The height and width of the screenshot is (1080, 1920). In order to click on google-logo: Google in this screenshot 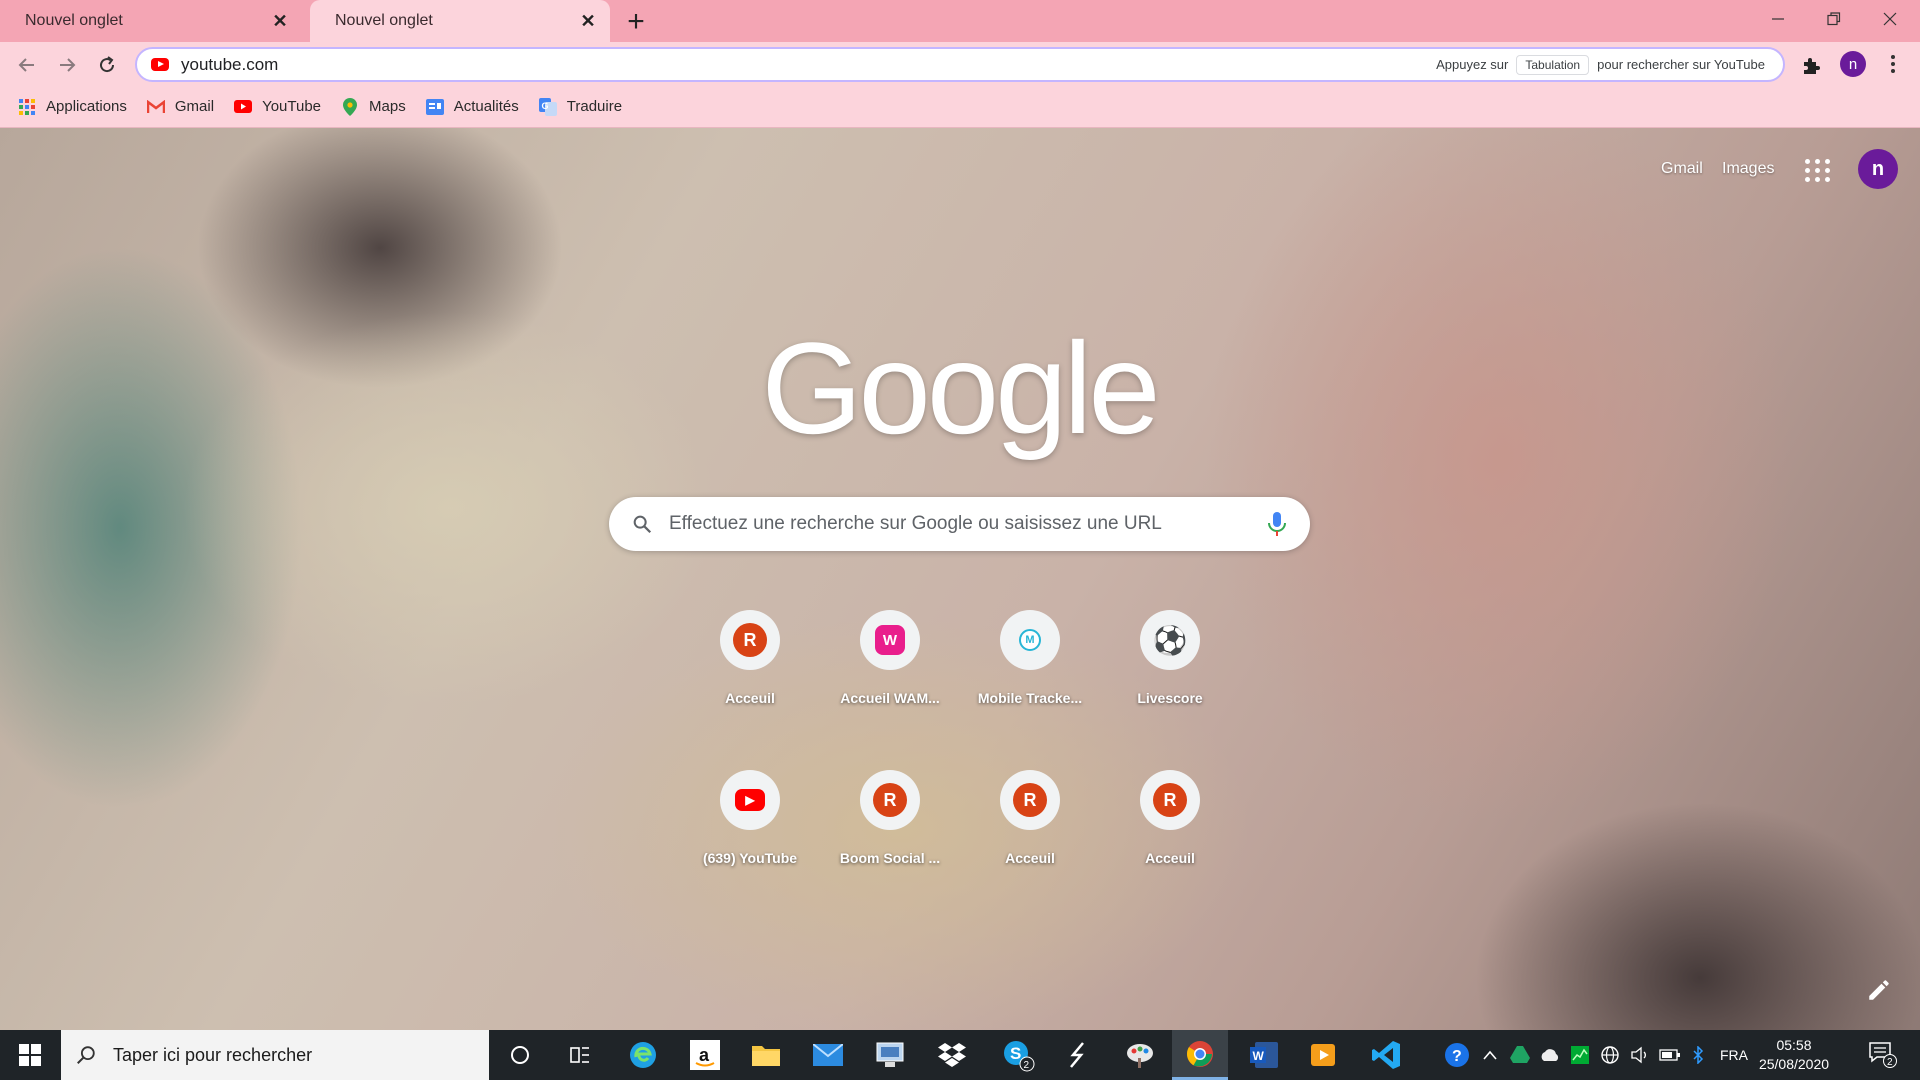, I will do `click(960, 388)`.